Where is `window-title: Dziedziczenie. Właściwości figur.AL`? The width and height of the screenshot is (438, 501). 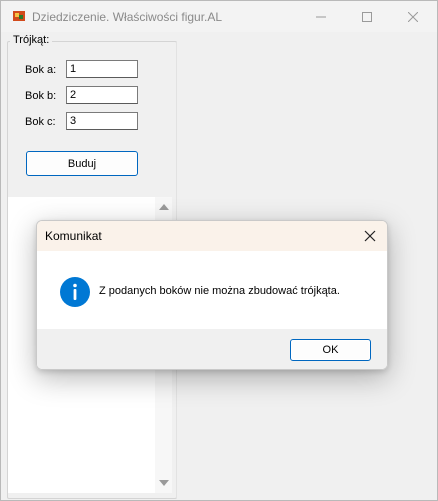 window-title: Dziedziczenie. Właściwości figur.AL is located at coordinates (127, 17).